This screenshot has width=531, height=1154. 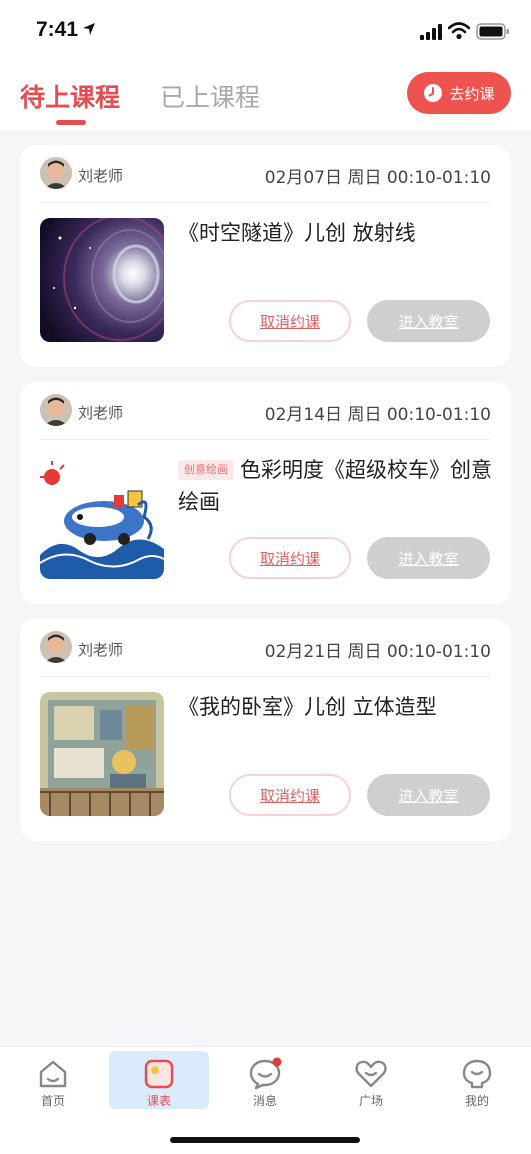 I want to click on course-thumbnail-school-bus, so click(x=102, y=517).